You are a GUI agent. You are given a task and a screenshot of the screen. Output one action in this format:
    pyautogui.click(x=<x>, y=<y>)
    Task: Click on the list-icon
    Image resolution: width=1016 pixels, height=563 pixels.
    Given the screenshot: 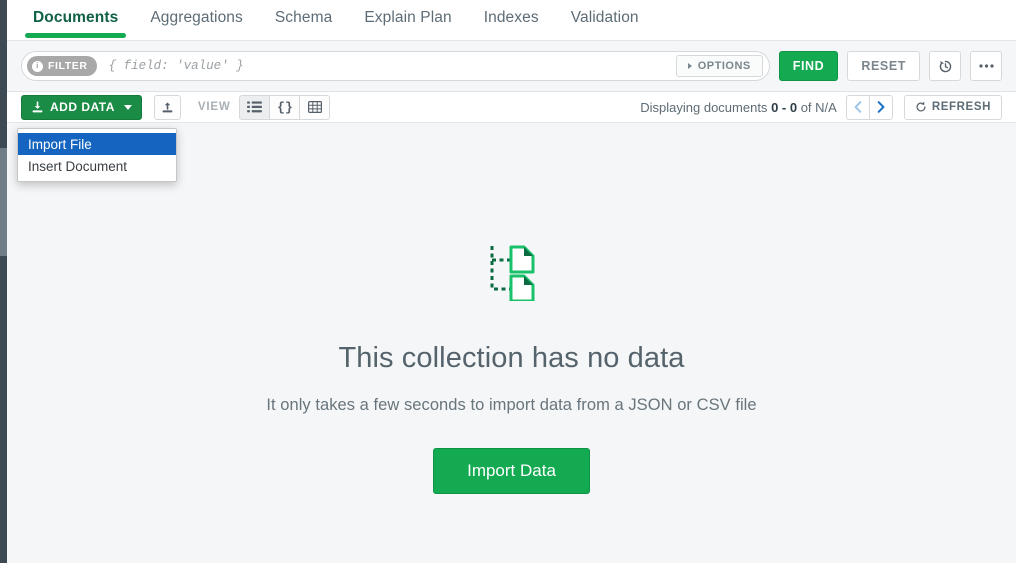 What is the action you would take?
    pyautogui.click(x=255, y=107)
    